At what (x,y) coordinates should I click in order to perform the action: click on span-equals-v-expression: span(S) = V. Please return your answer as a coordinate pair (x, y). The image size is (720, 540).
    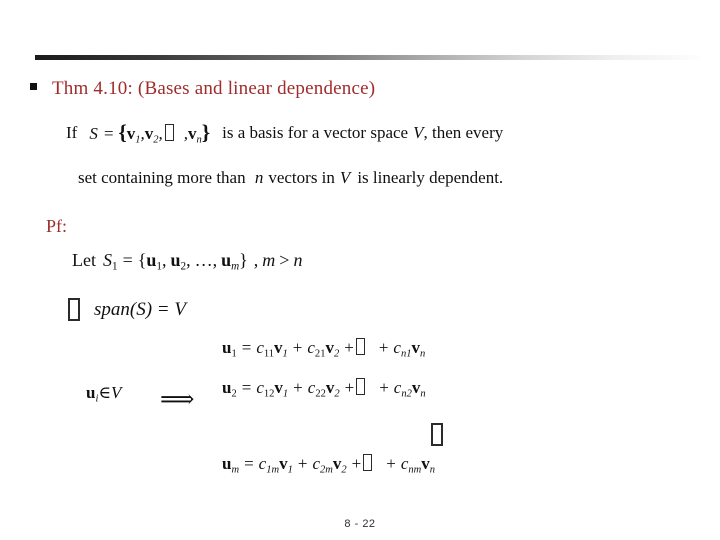
    Looking at the image, I should click on (140, 309).